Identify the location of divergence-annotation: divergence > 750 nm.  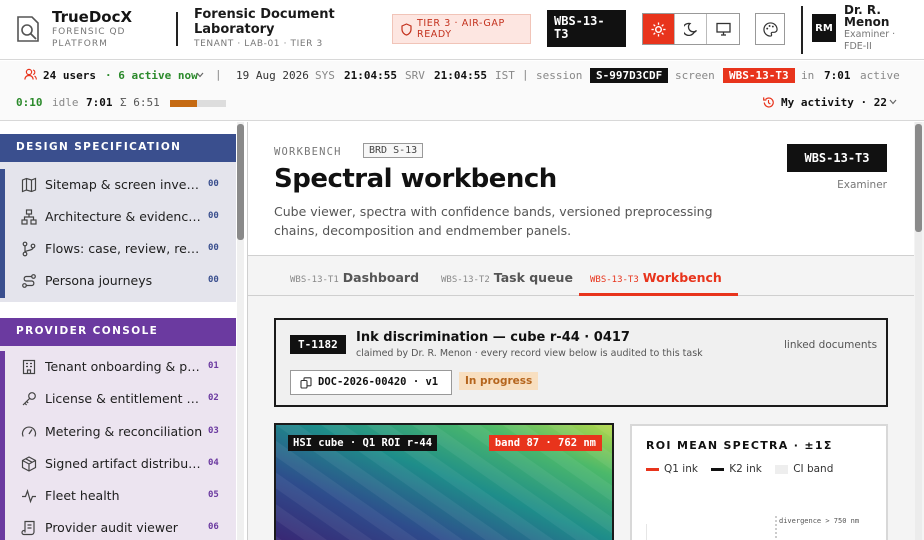
(819, 521).